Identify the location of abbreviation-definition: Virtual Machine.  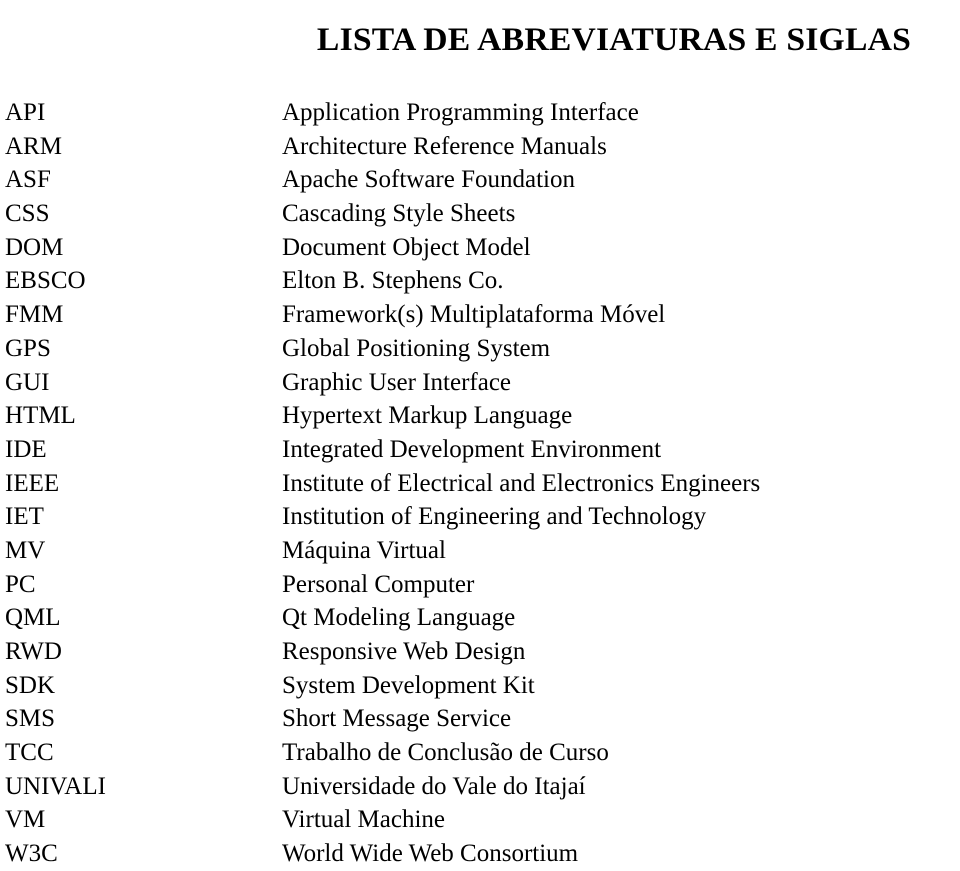
(364, 820).